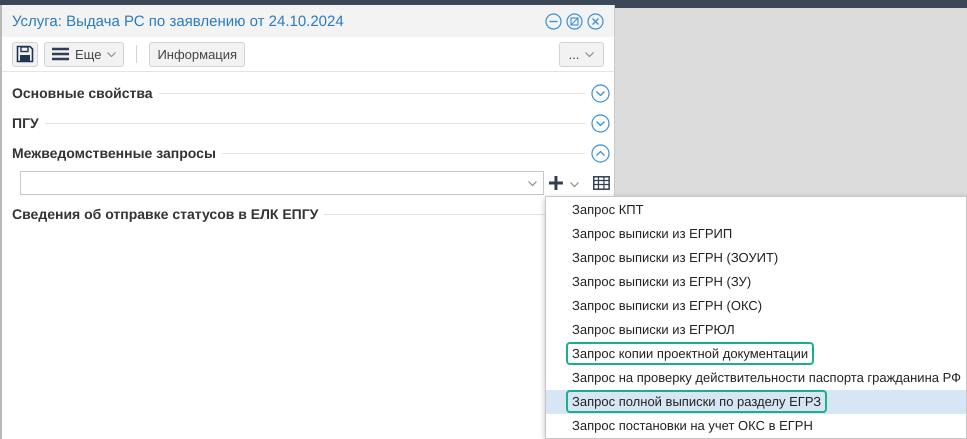  I want to click on menu-item: Запрос выписки из ЕГРН (ЗОУИТ), so click(756, 257).